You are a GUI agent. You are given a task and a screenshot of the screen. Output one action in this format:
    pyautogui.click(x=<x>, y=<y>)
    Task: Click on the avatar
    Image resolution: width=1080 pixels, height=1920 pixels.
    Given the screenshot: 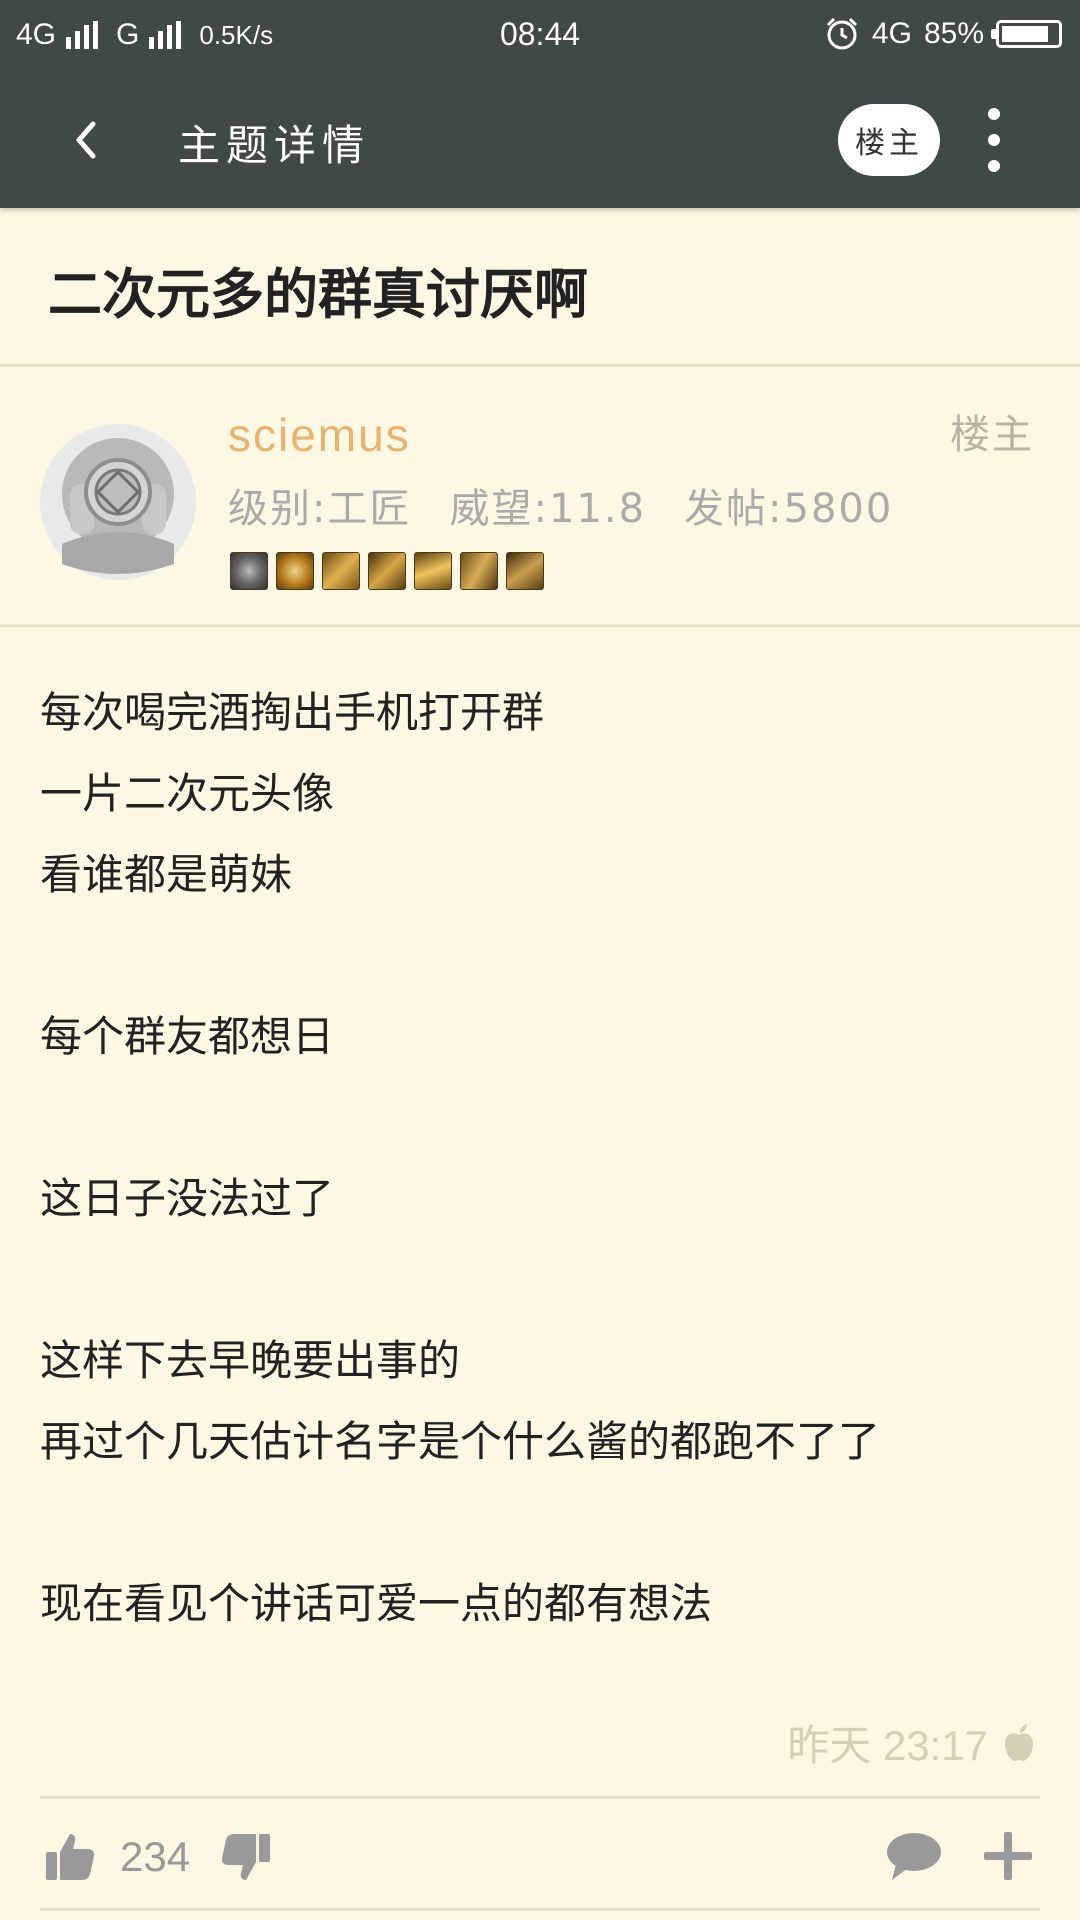 What is the action you would take?
    pyautogui.click(x=118, y=502)
    